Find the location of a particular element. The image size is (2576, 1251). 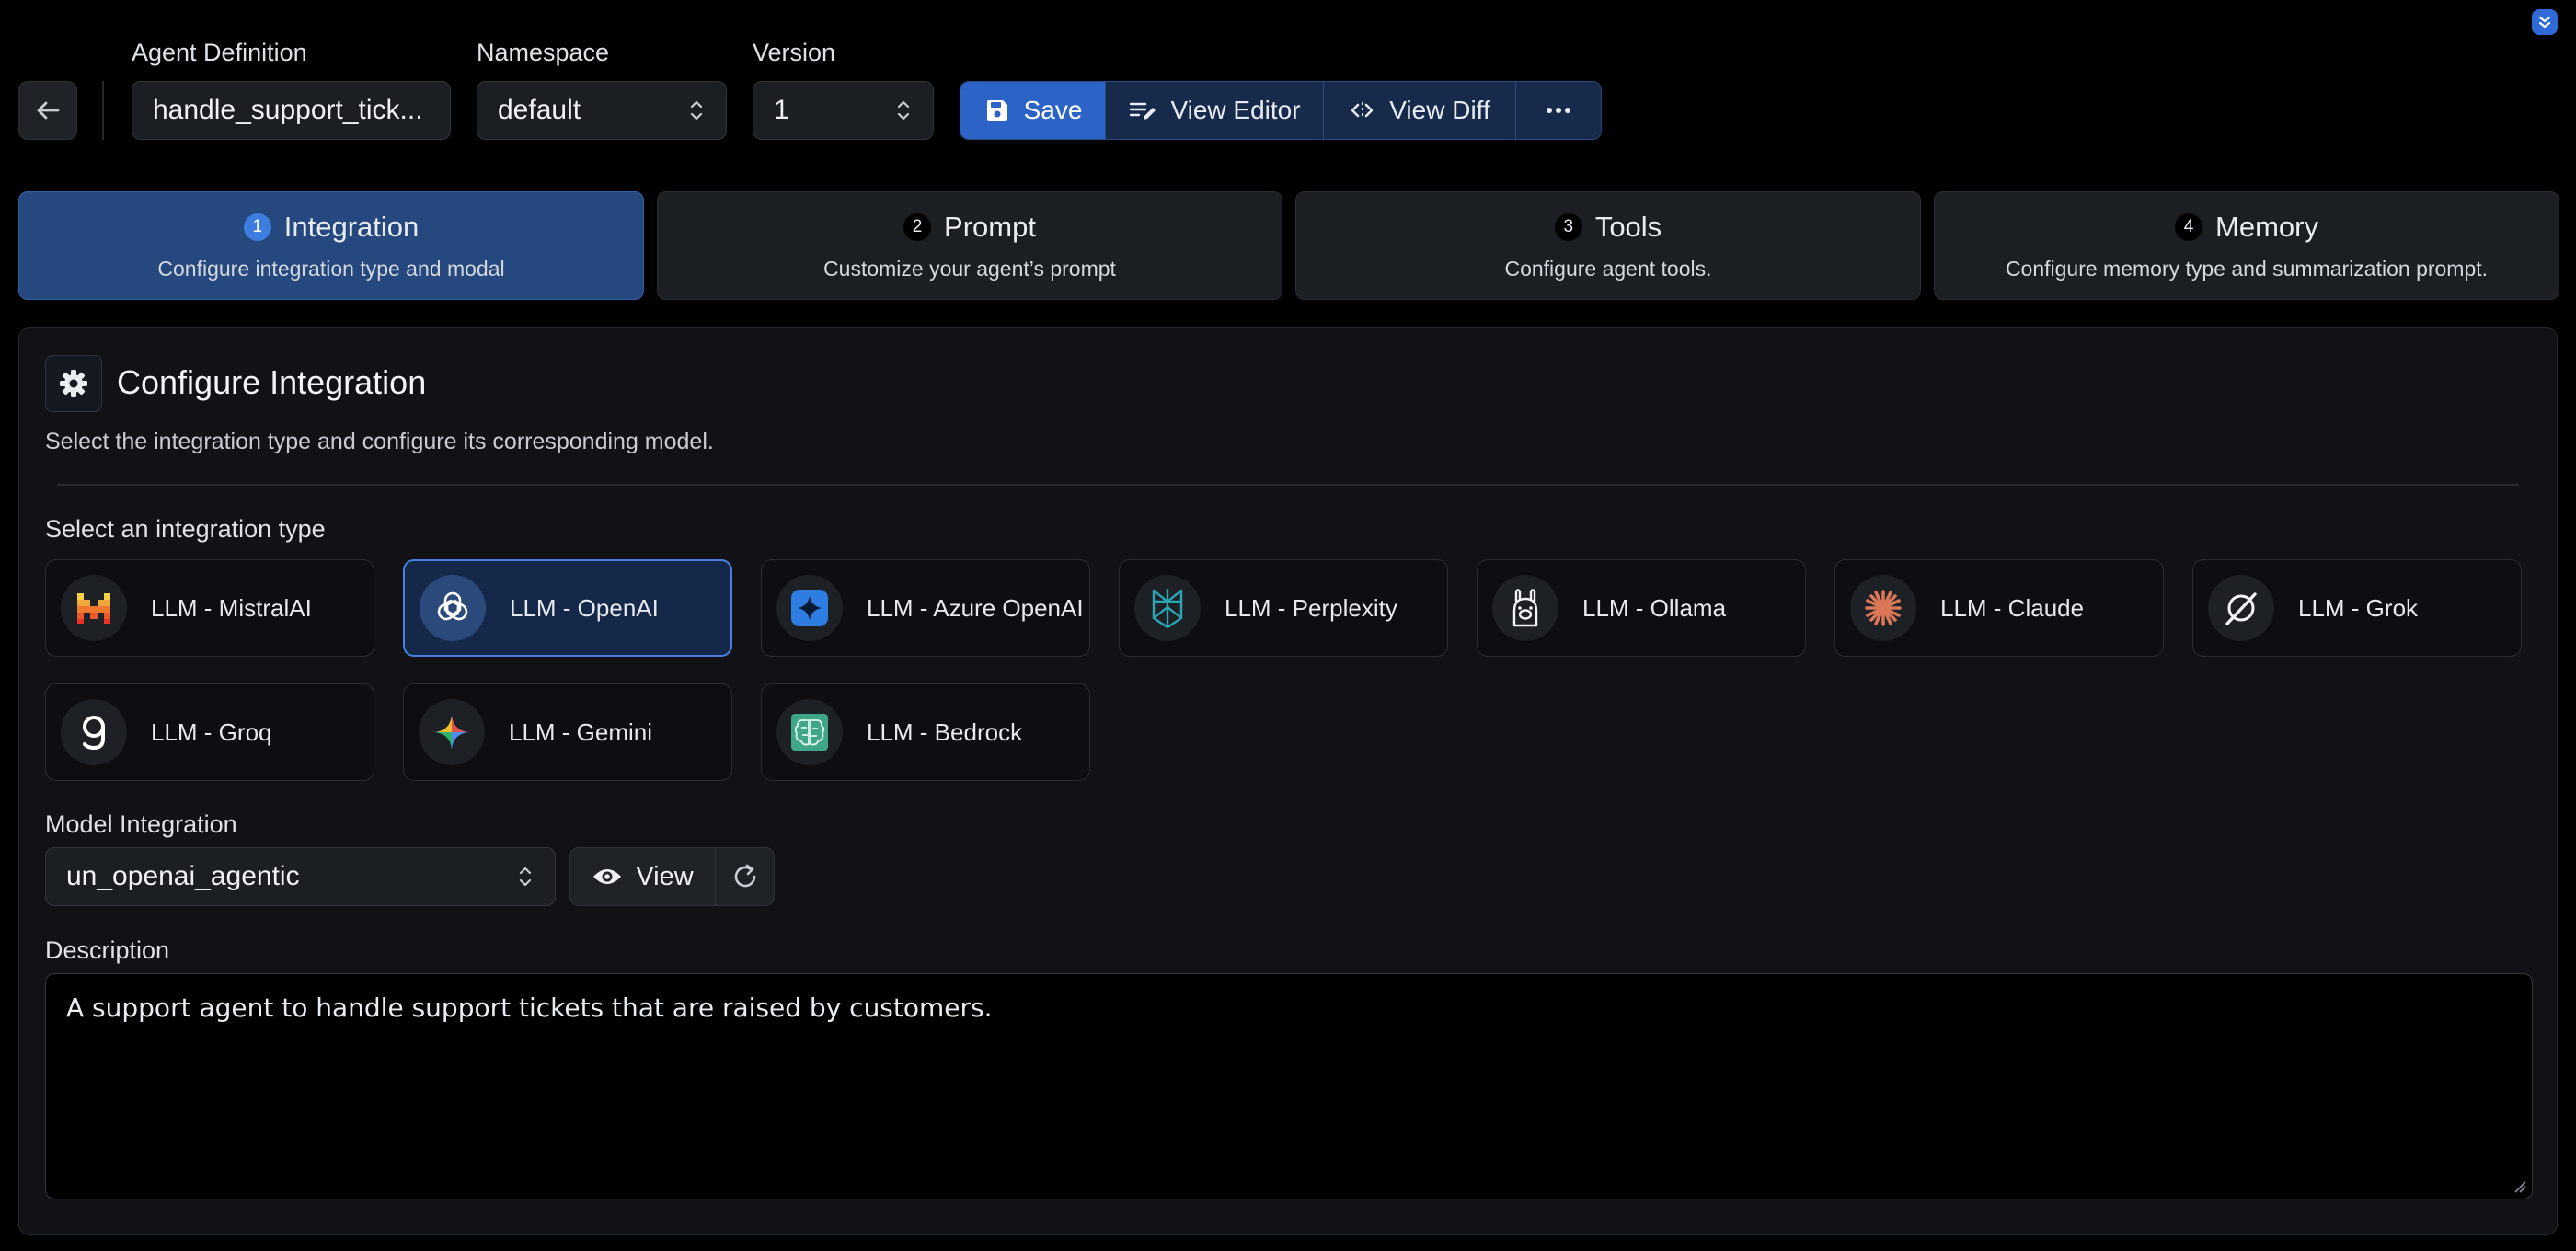

step-tools: 3 Tools Configure agent tools. is located at coordinates (1608, 245).